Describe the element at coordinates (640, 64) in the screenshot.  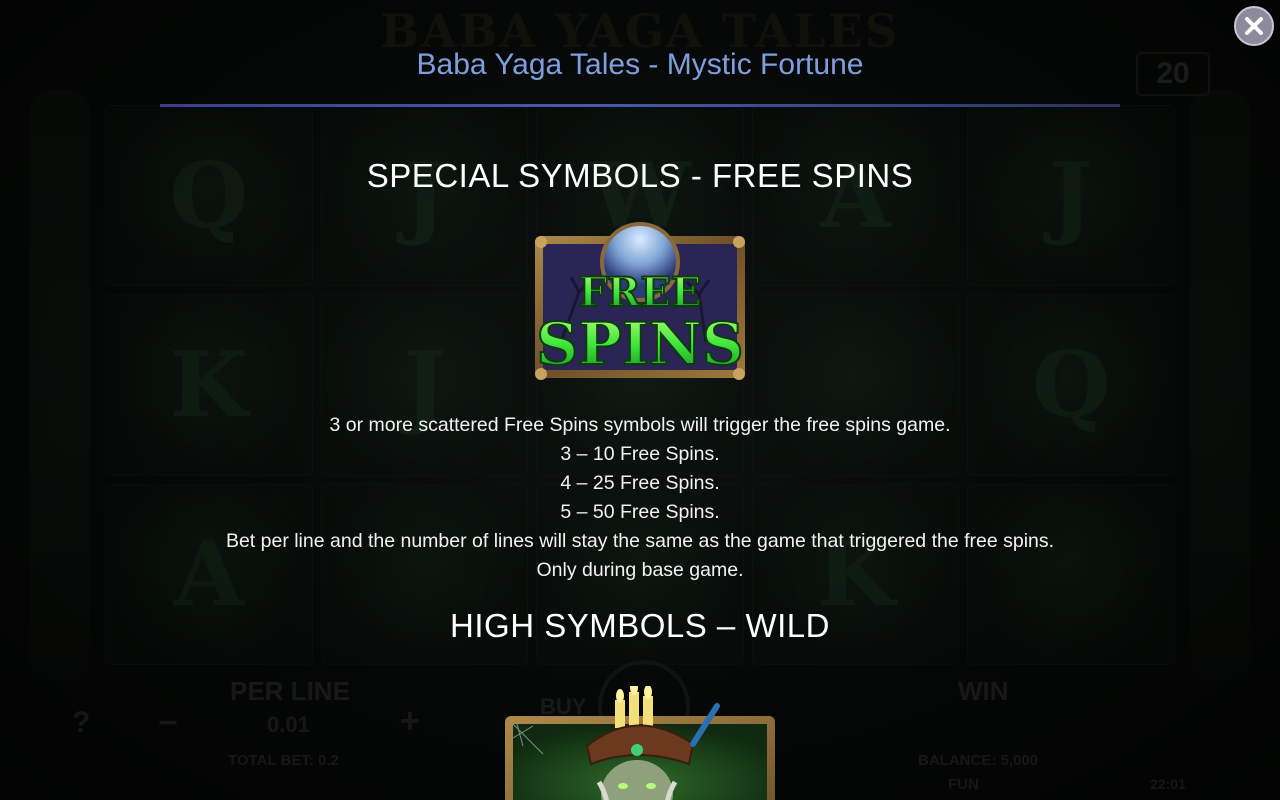
I see `page-title: Baba Yaga Tales - Mystic Fortune` at that location.